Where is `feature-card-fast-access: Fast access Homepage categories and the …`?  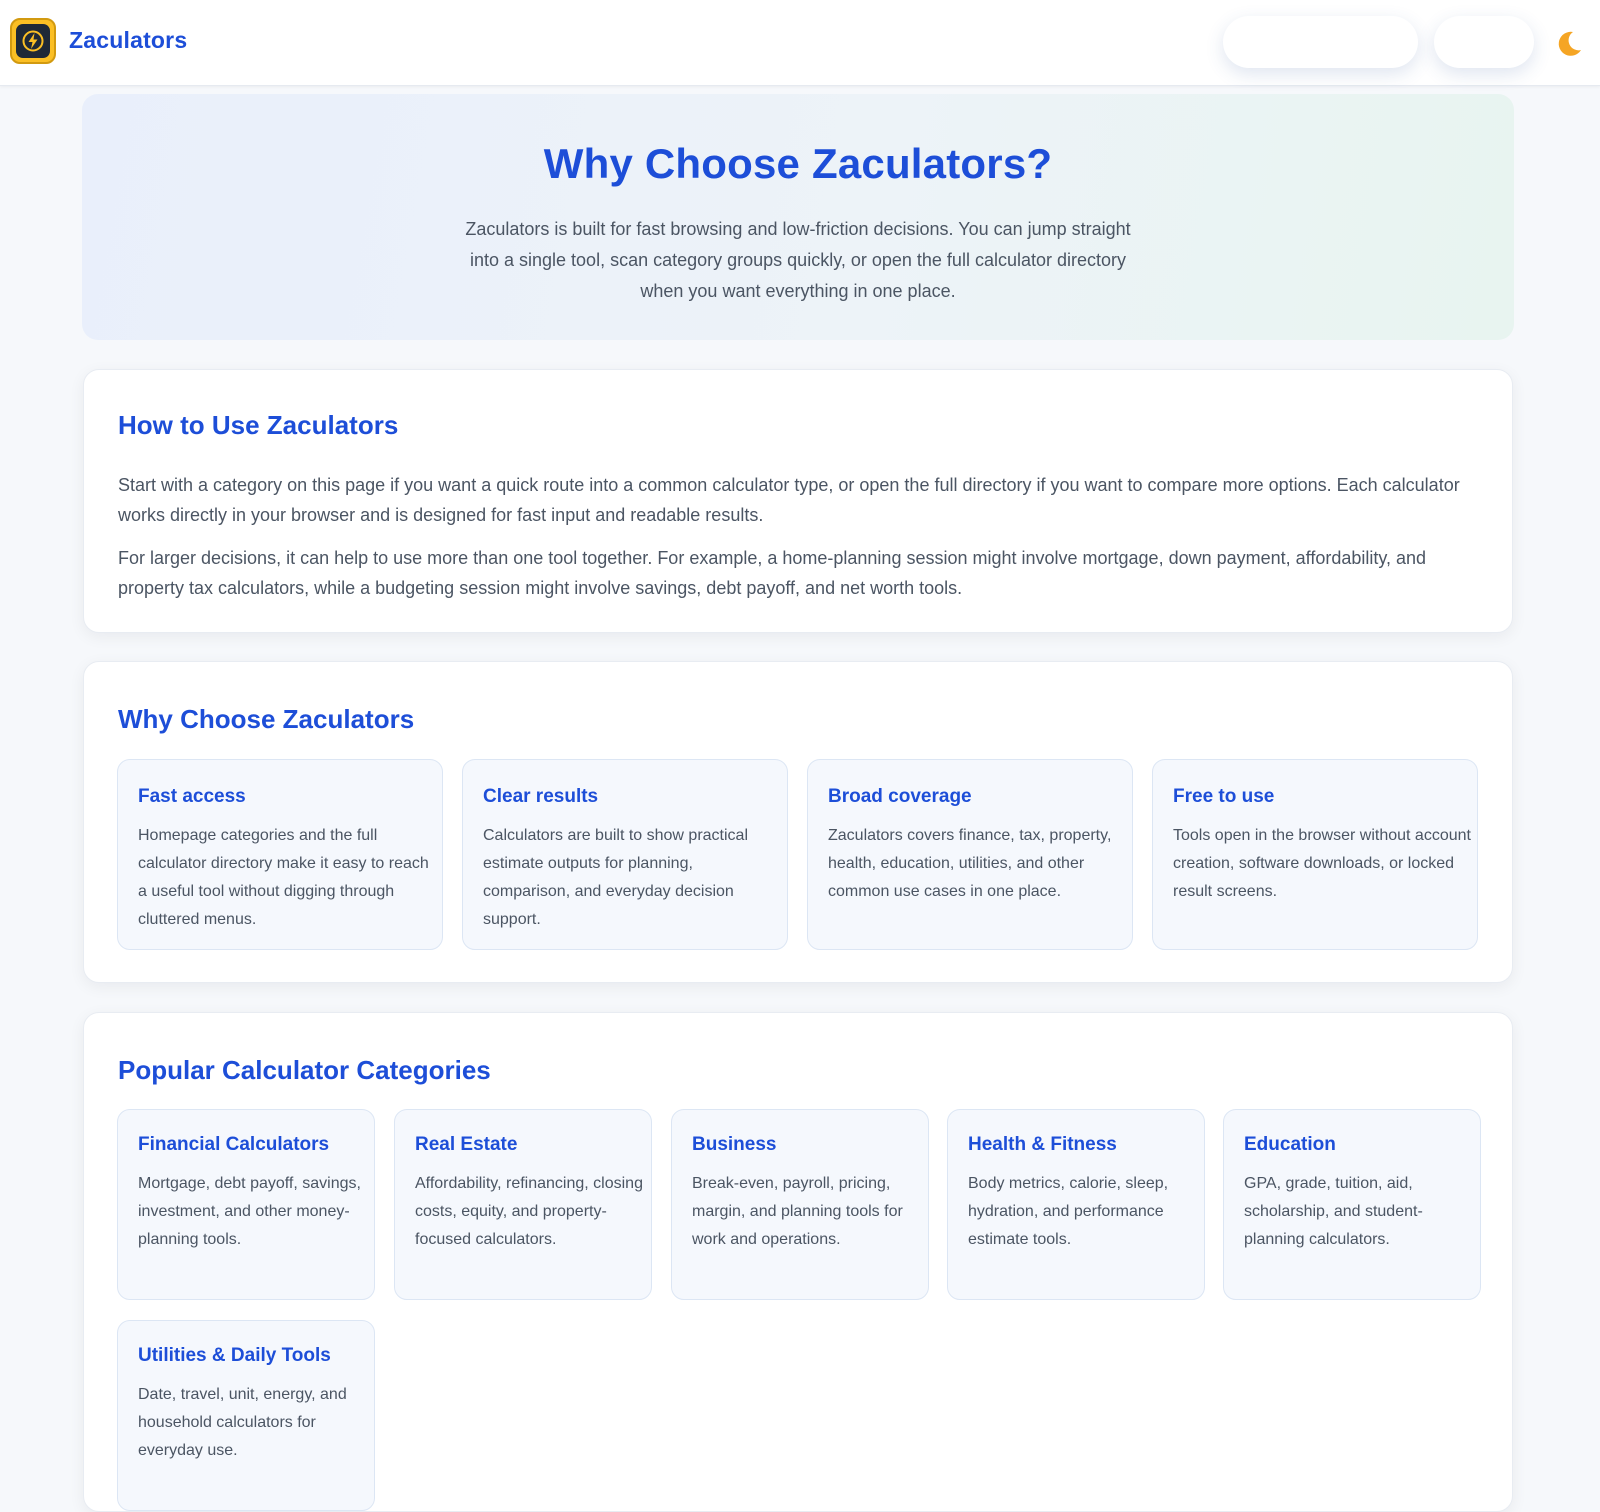 feature-card-fast-access: Fast access Homepage categories and the … is located at coordinates (280, 854).